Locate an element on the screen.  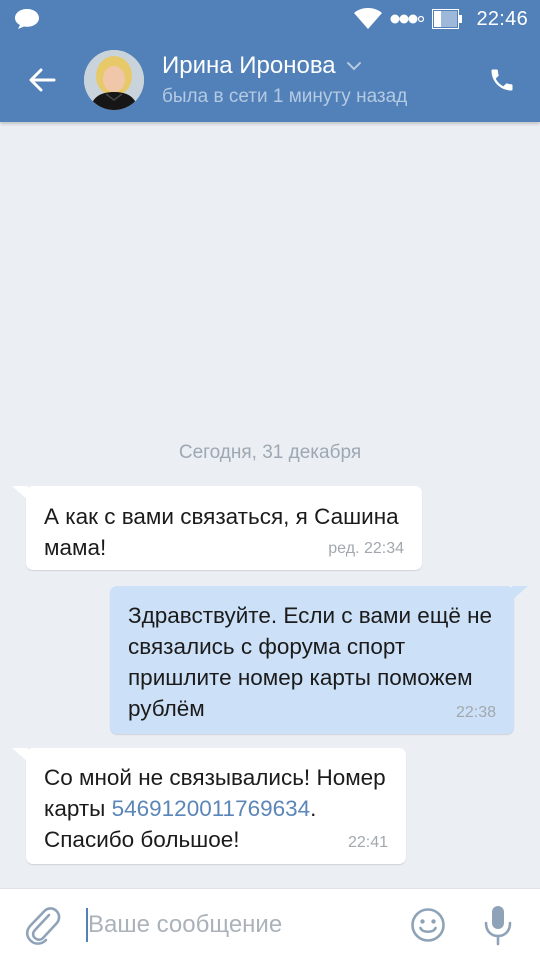
status-time: 22:46 is located at coordinates (502, 18).